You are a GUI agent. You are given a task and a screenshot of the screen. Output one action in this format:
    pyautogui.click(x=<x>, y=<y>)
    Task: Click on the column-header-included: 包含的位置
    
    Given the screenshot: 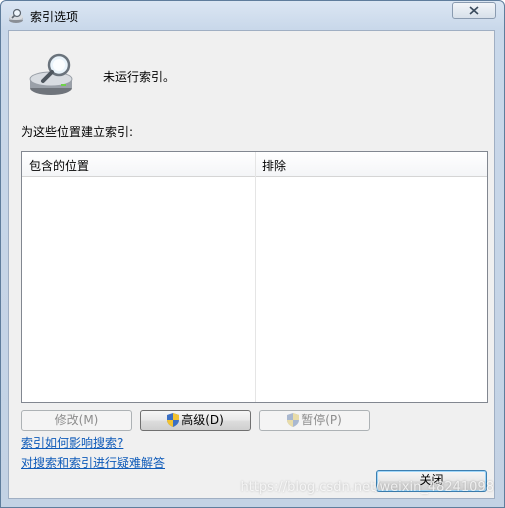 What is the action you would take?
    pyautogui.click(x=59, y=165)
    